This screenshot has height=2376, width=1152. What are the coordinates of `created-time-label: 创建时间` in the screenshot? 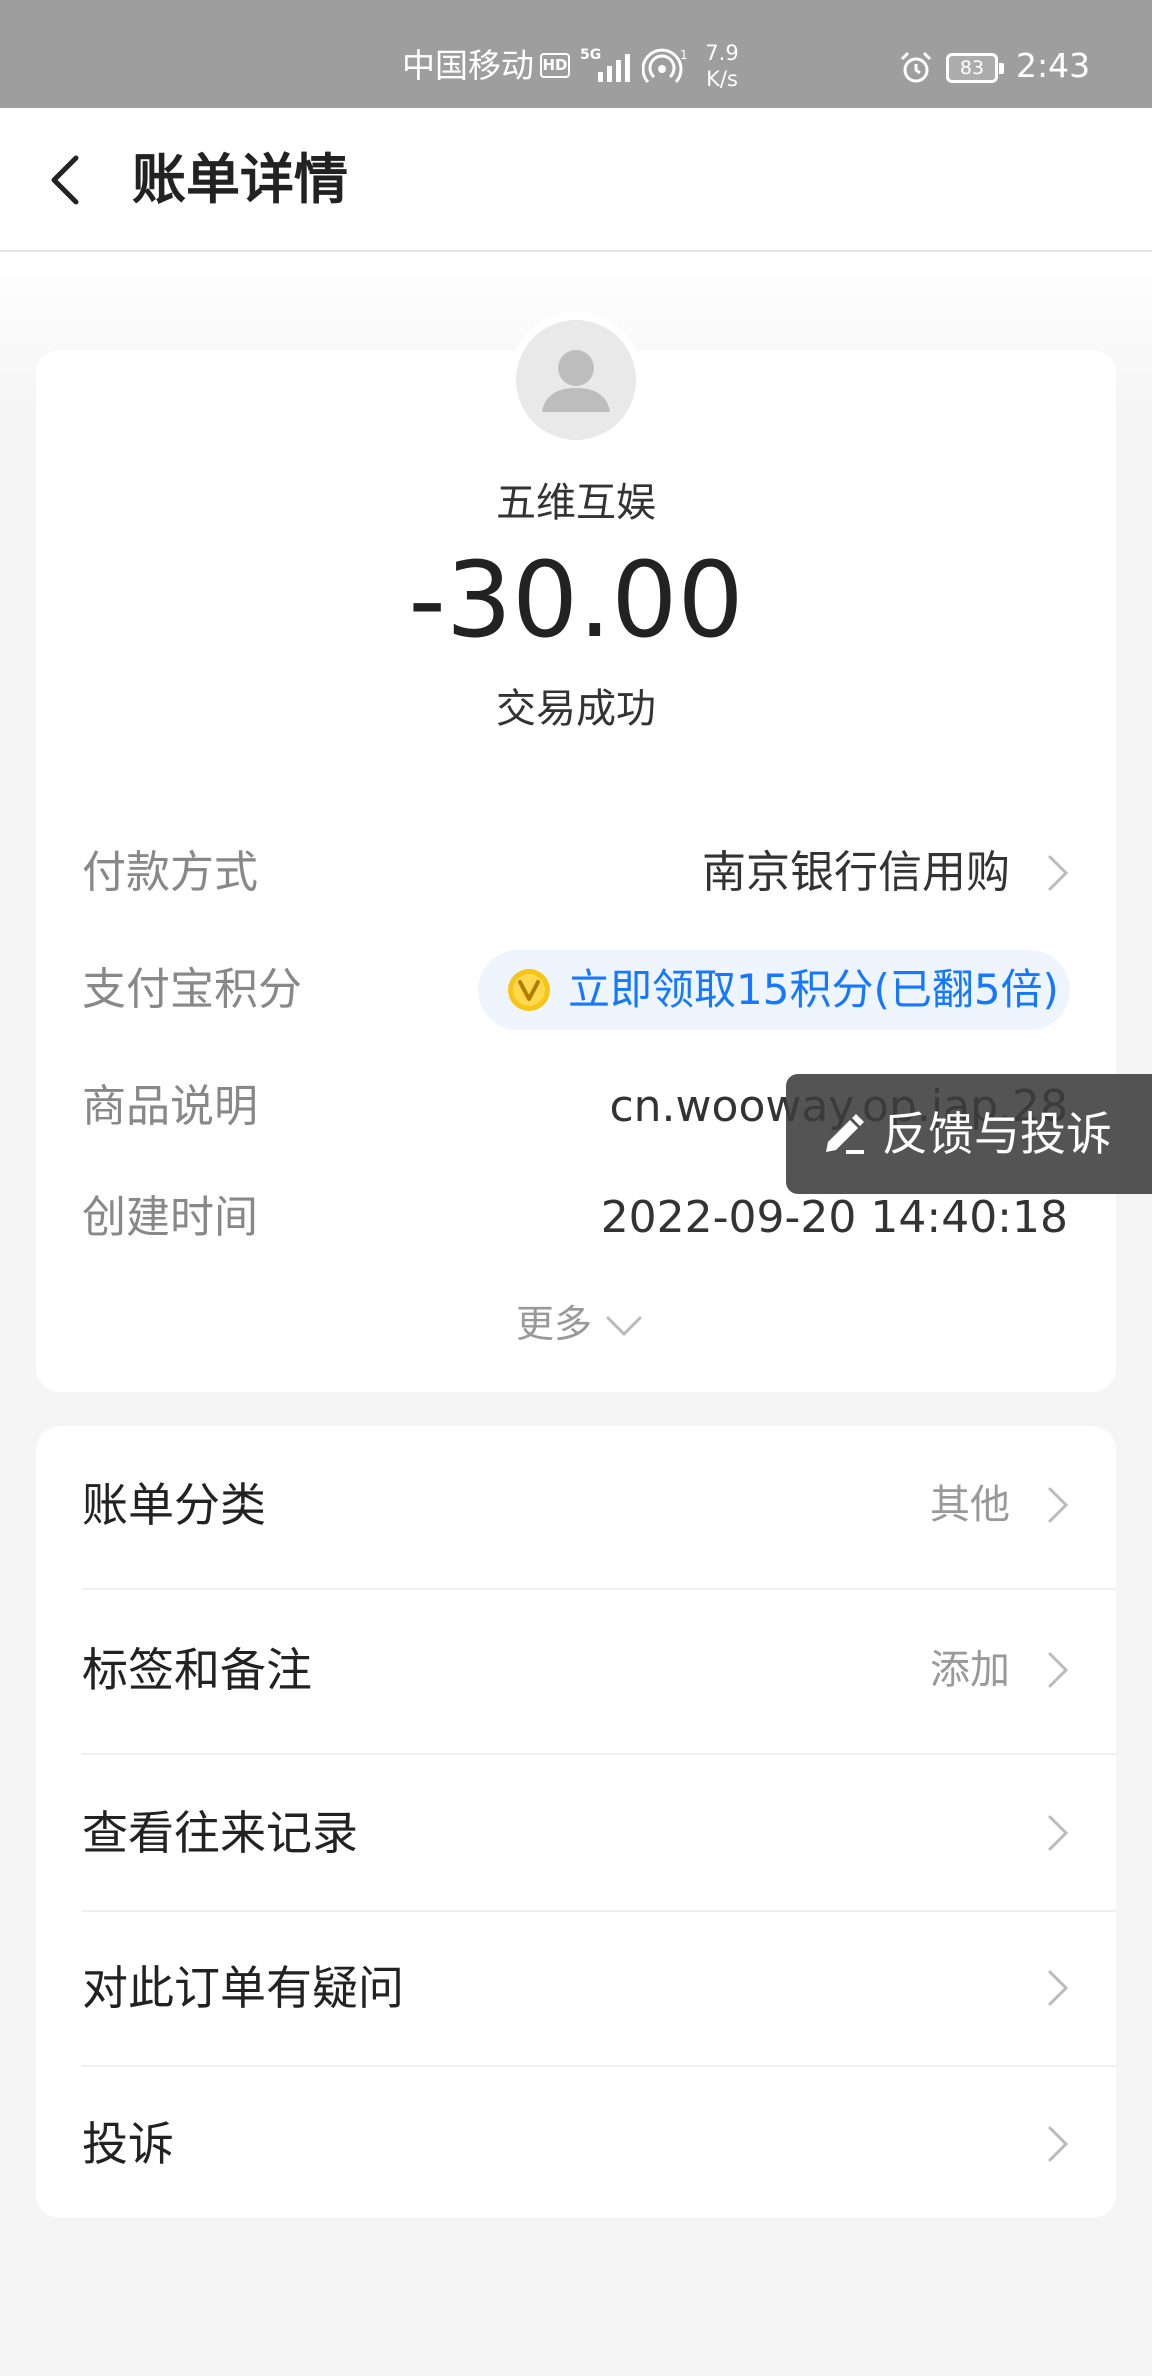 It's located at (170, 1217).